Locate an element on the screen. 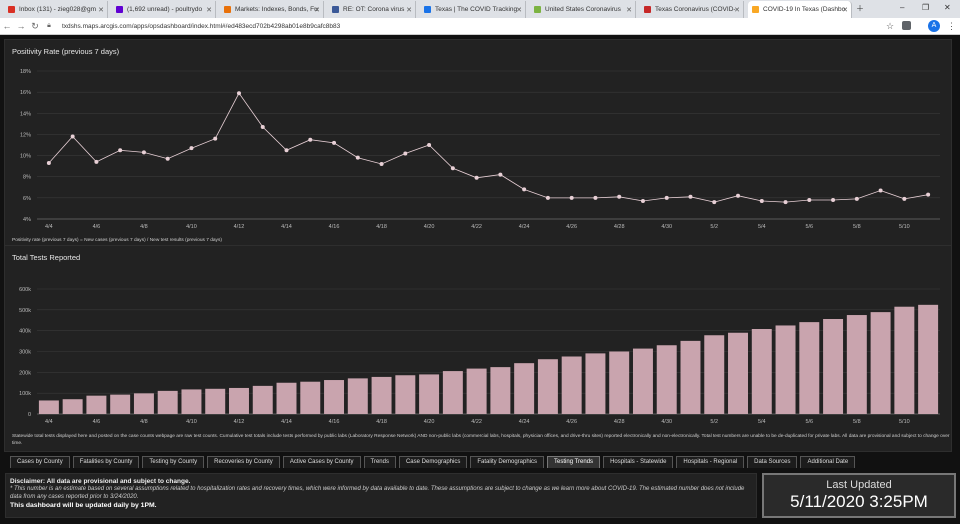 This screenshot has height=524, width=960. browser-tab: Markets: Indexes, Bonds, Fu ✕ is located at coordinates (272, 9).